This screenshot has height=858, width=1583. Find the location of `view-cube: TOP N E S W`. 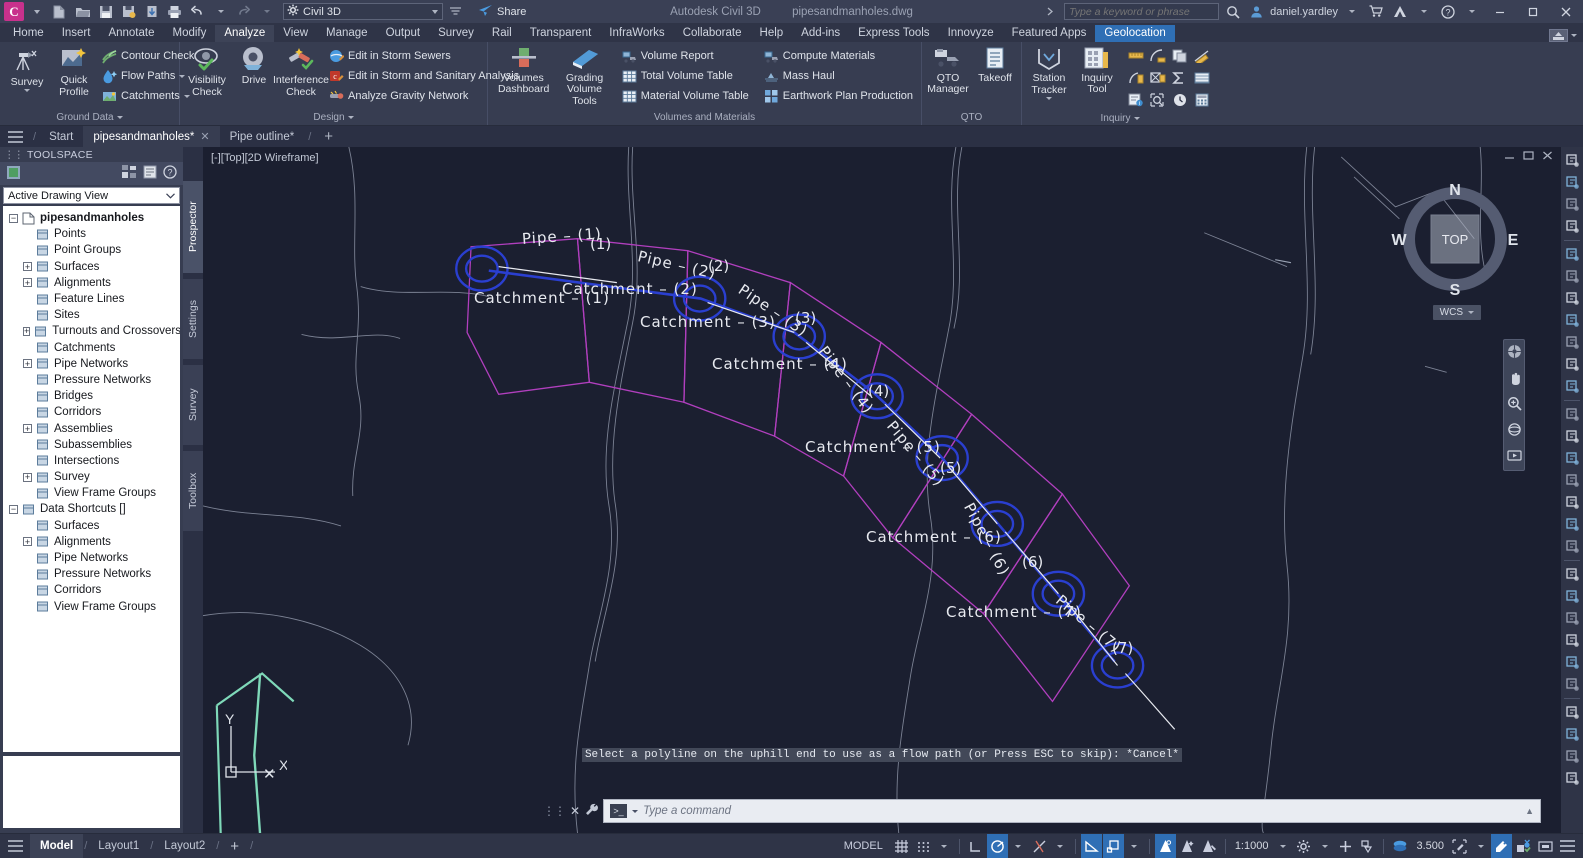

view-cube: TOP N E S W is located at coordinates (1455, 237).